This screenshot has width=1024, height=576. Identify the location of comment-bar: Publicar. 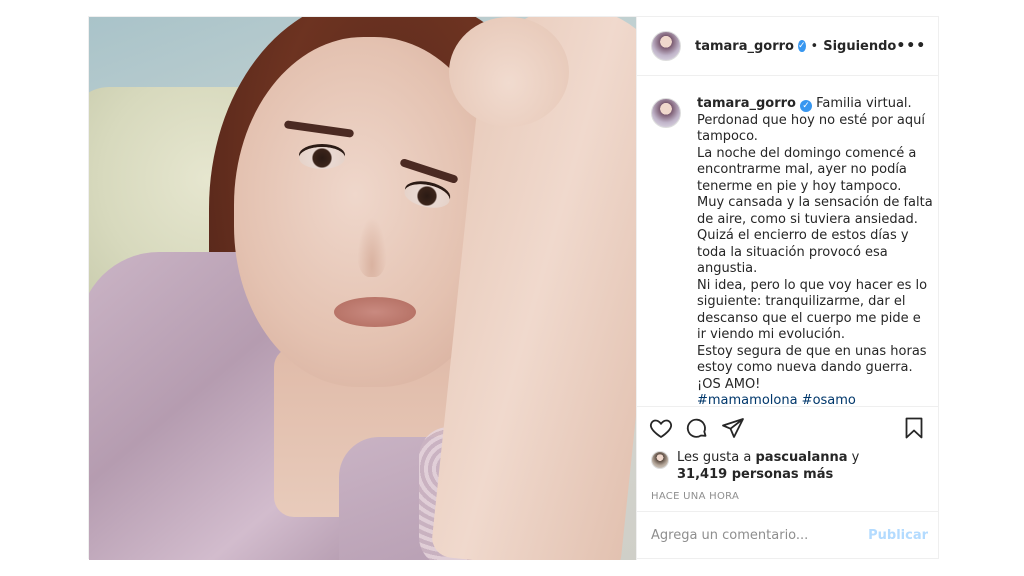
(787, 535).